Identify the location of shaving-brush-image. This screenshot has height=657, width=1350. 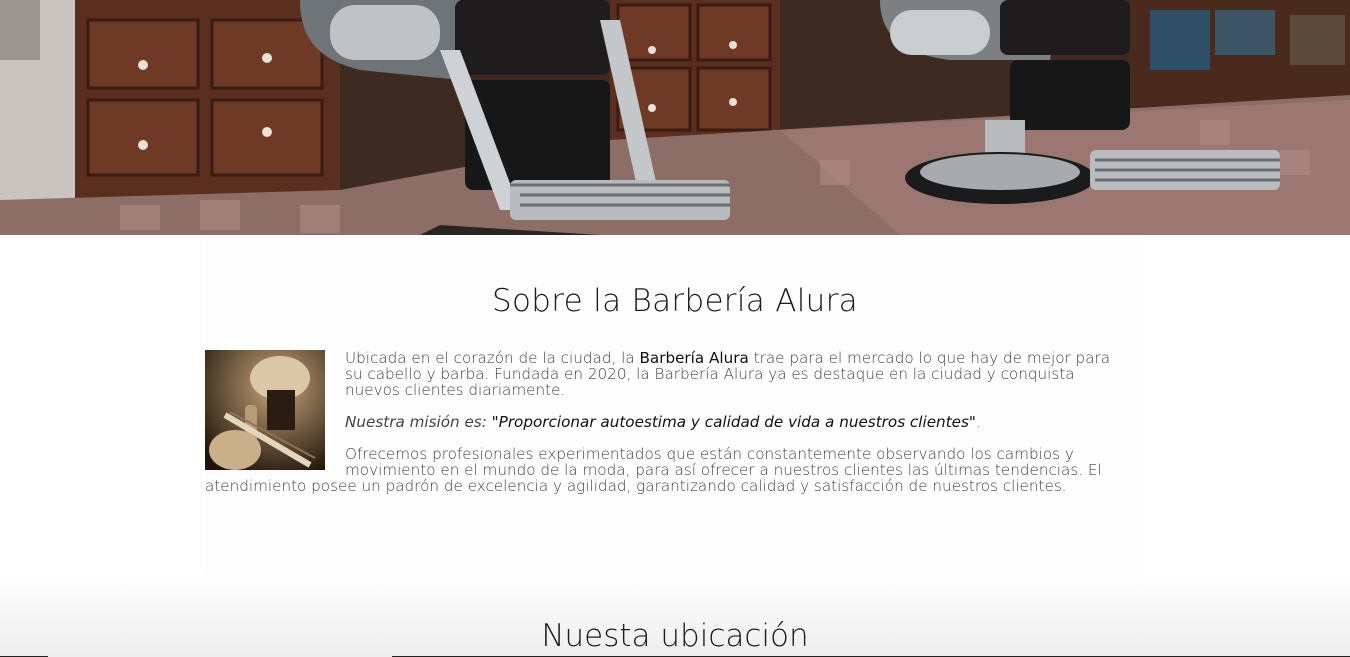
(265, 410).